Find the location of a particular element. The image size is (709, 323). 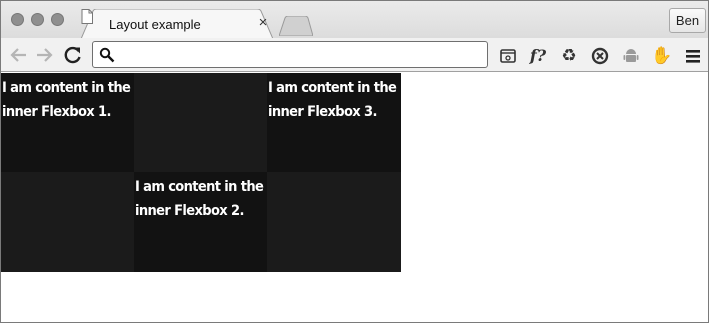

tab-close-icon: × is located at coordinates (263, 23).